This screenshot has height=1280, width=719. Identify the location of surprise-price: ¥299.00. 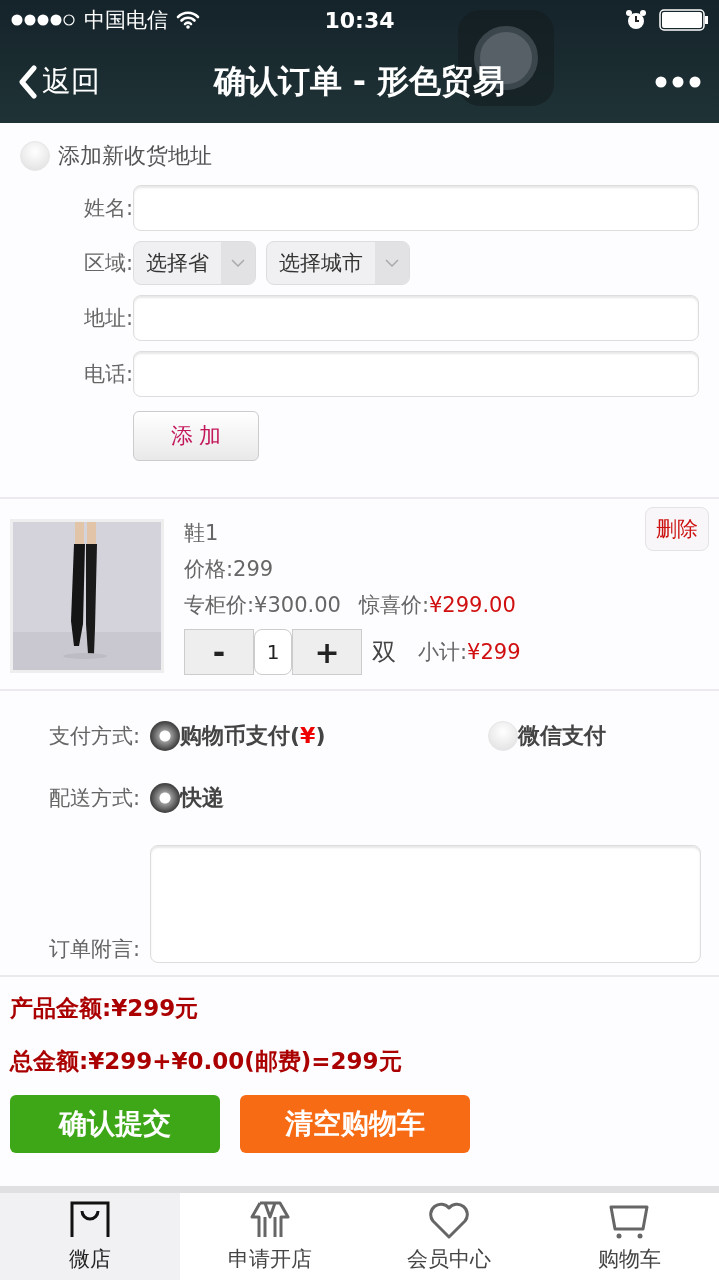
(472, 605).